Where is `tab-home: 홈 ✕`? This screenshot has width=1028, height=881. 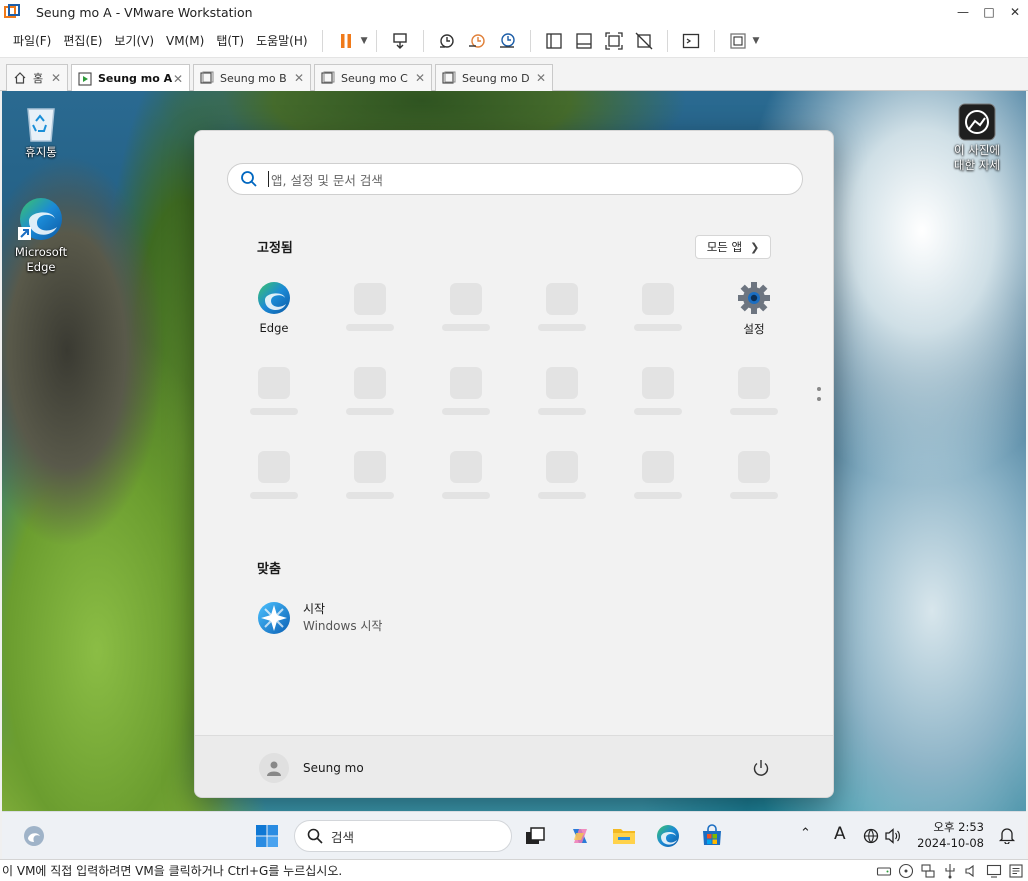 tab-home: 홈 ✕ is located at coordinates (37, 77).